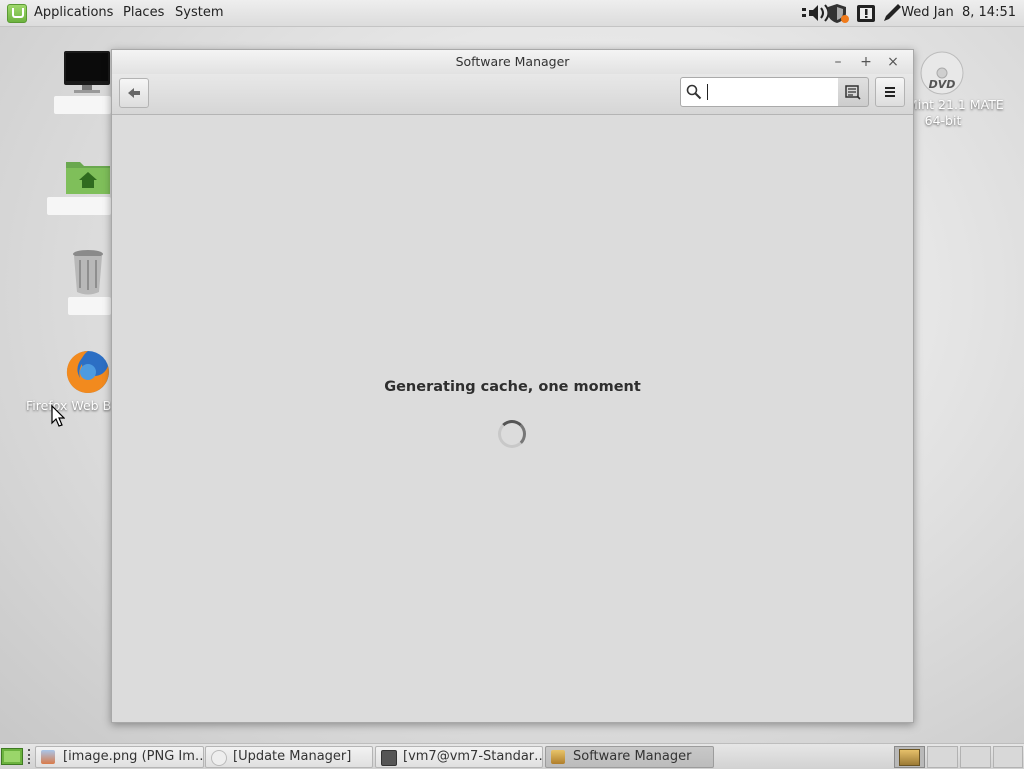 The width and height of the screenshot is (1024, 769). Describe the element at coordinates (866, 13) in the screenshot. I see `alert-icon` at that location.